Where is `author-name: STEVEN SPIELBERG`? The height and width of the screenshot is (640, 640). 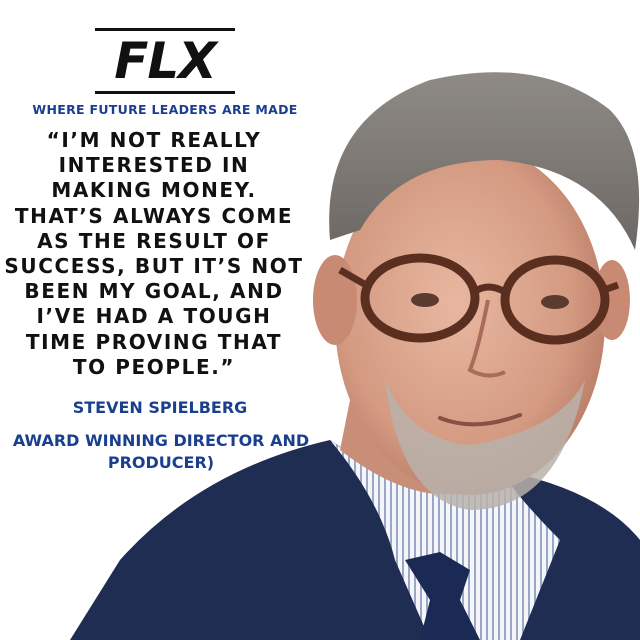
author-name: STEVEN SPIELBERG is located at coordinates (160, 407).